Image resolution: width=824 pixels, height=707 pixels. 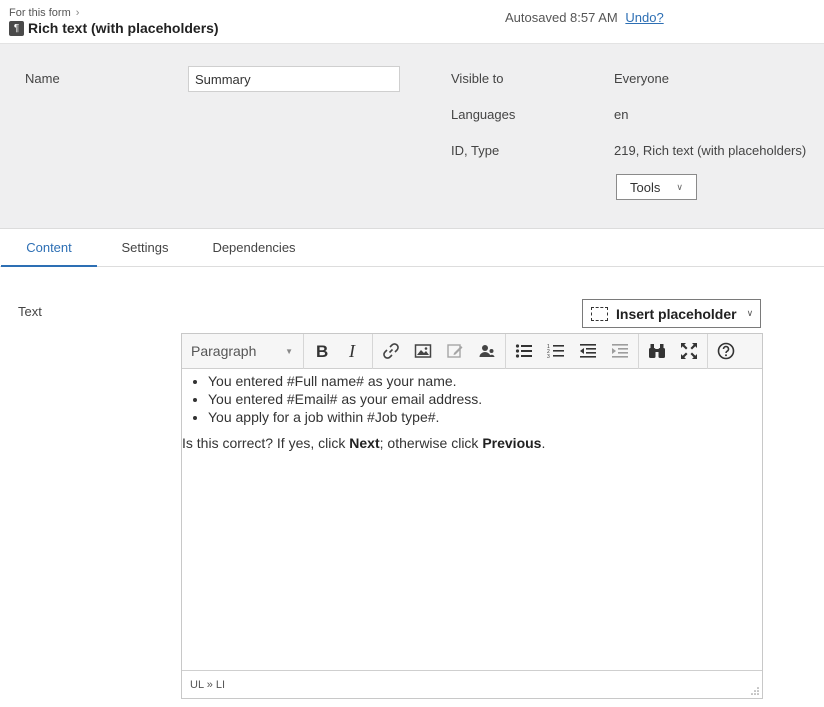 I want to click on tools-button: Tools ∨, so click(x=656, y=187).